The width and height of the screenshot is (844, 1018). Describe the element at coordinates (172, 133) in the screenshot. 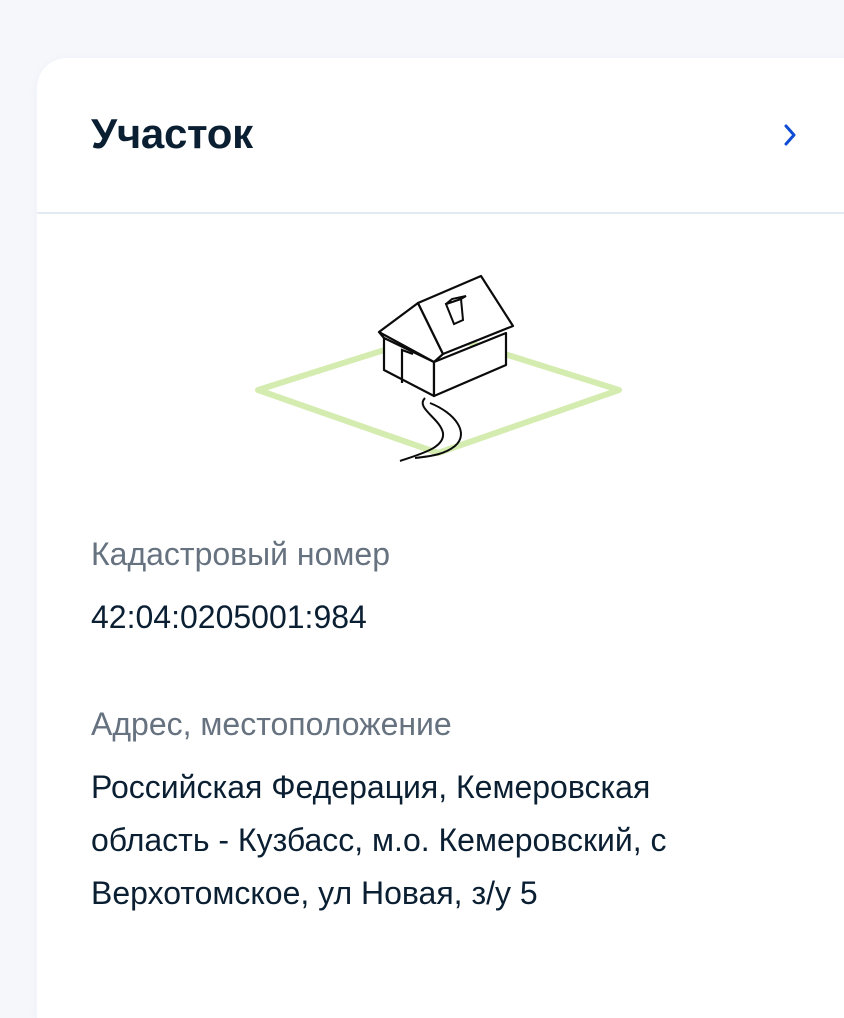

I see `card-title: Участок` at that location.